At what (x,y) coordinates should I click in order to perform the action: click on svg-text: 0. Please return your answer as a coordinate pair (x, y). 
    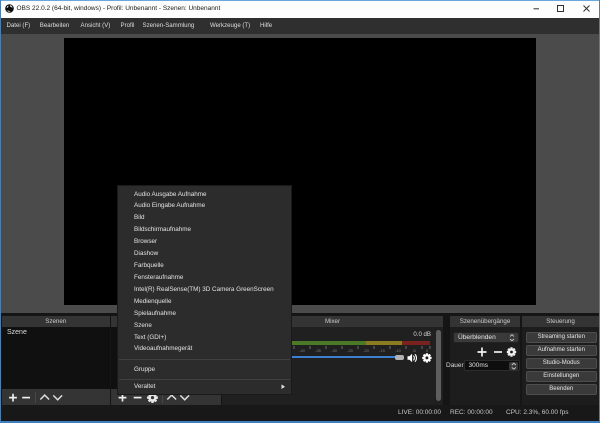
    Looking at the image, I should click on (427, 350).